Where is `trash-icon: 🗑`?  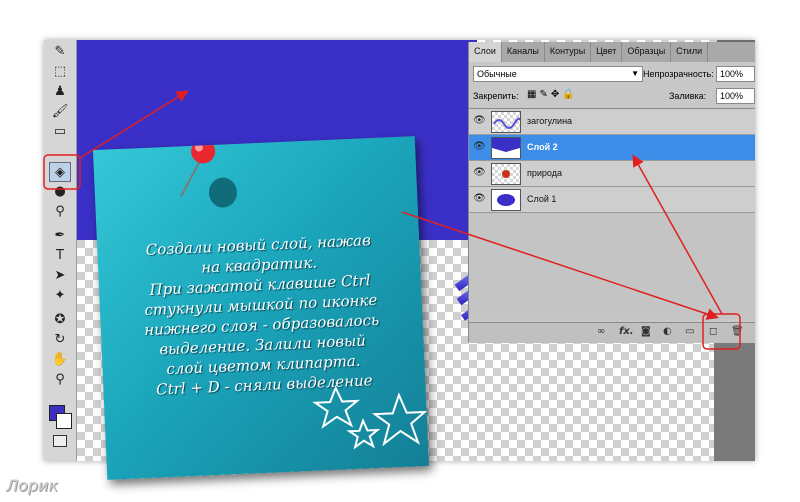
trash-icon: 🗑 is located at coordinates (737, 331).